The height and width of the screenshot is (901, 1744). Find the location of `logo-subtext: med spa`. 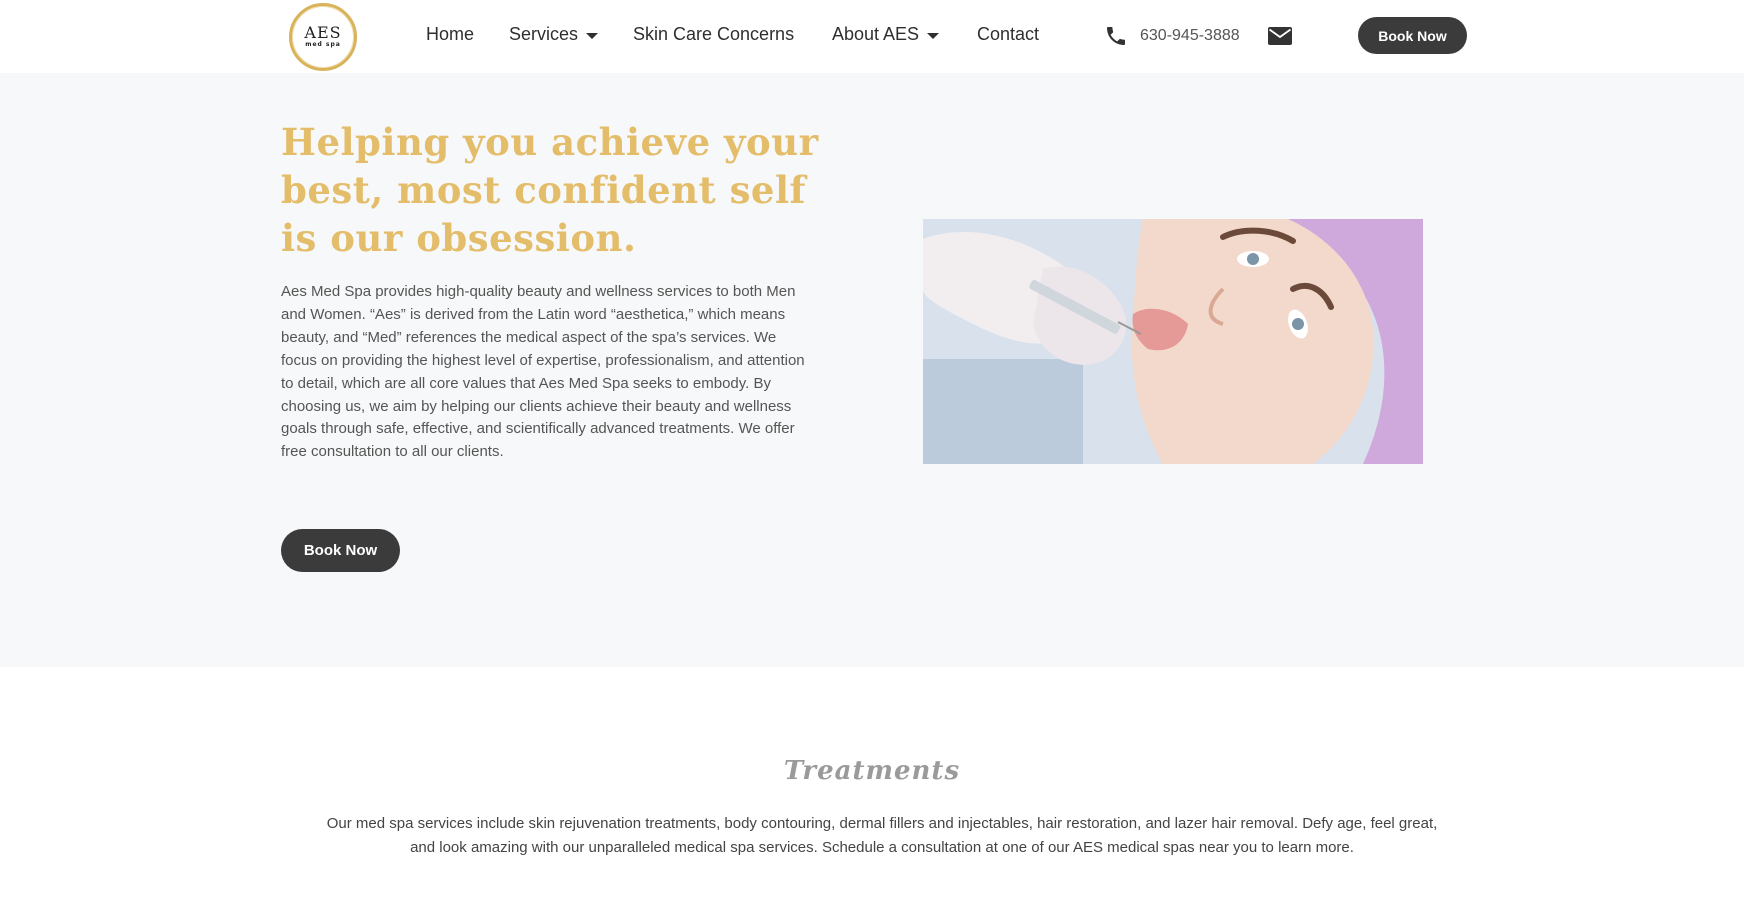

logo-subtext: med spa is located at coordinates (323, 44).